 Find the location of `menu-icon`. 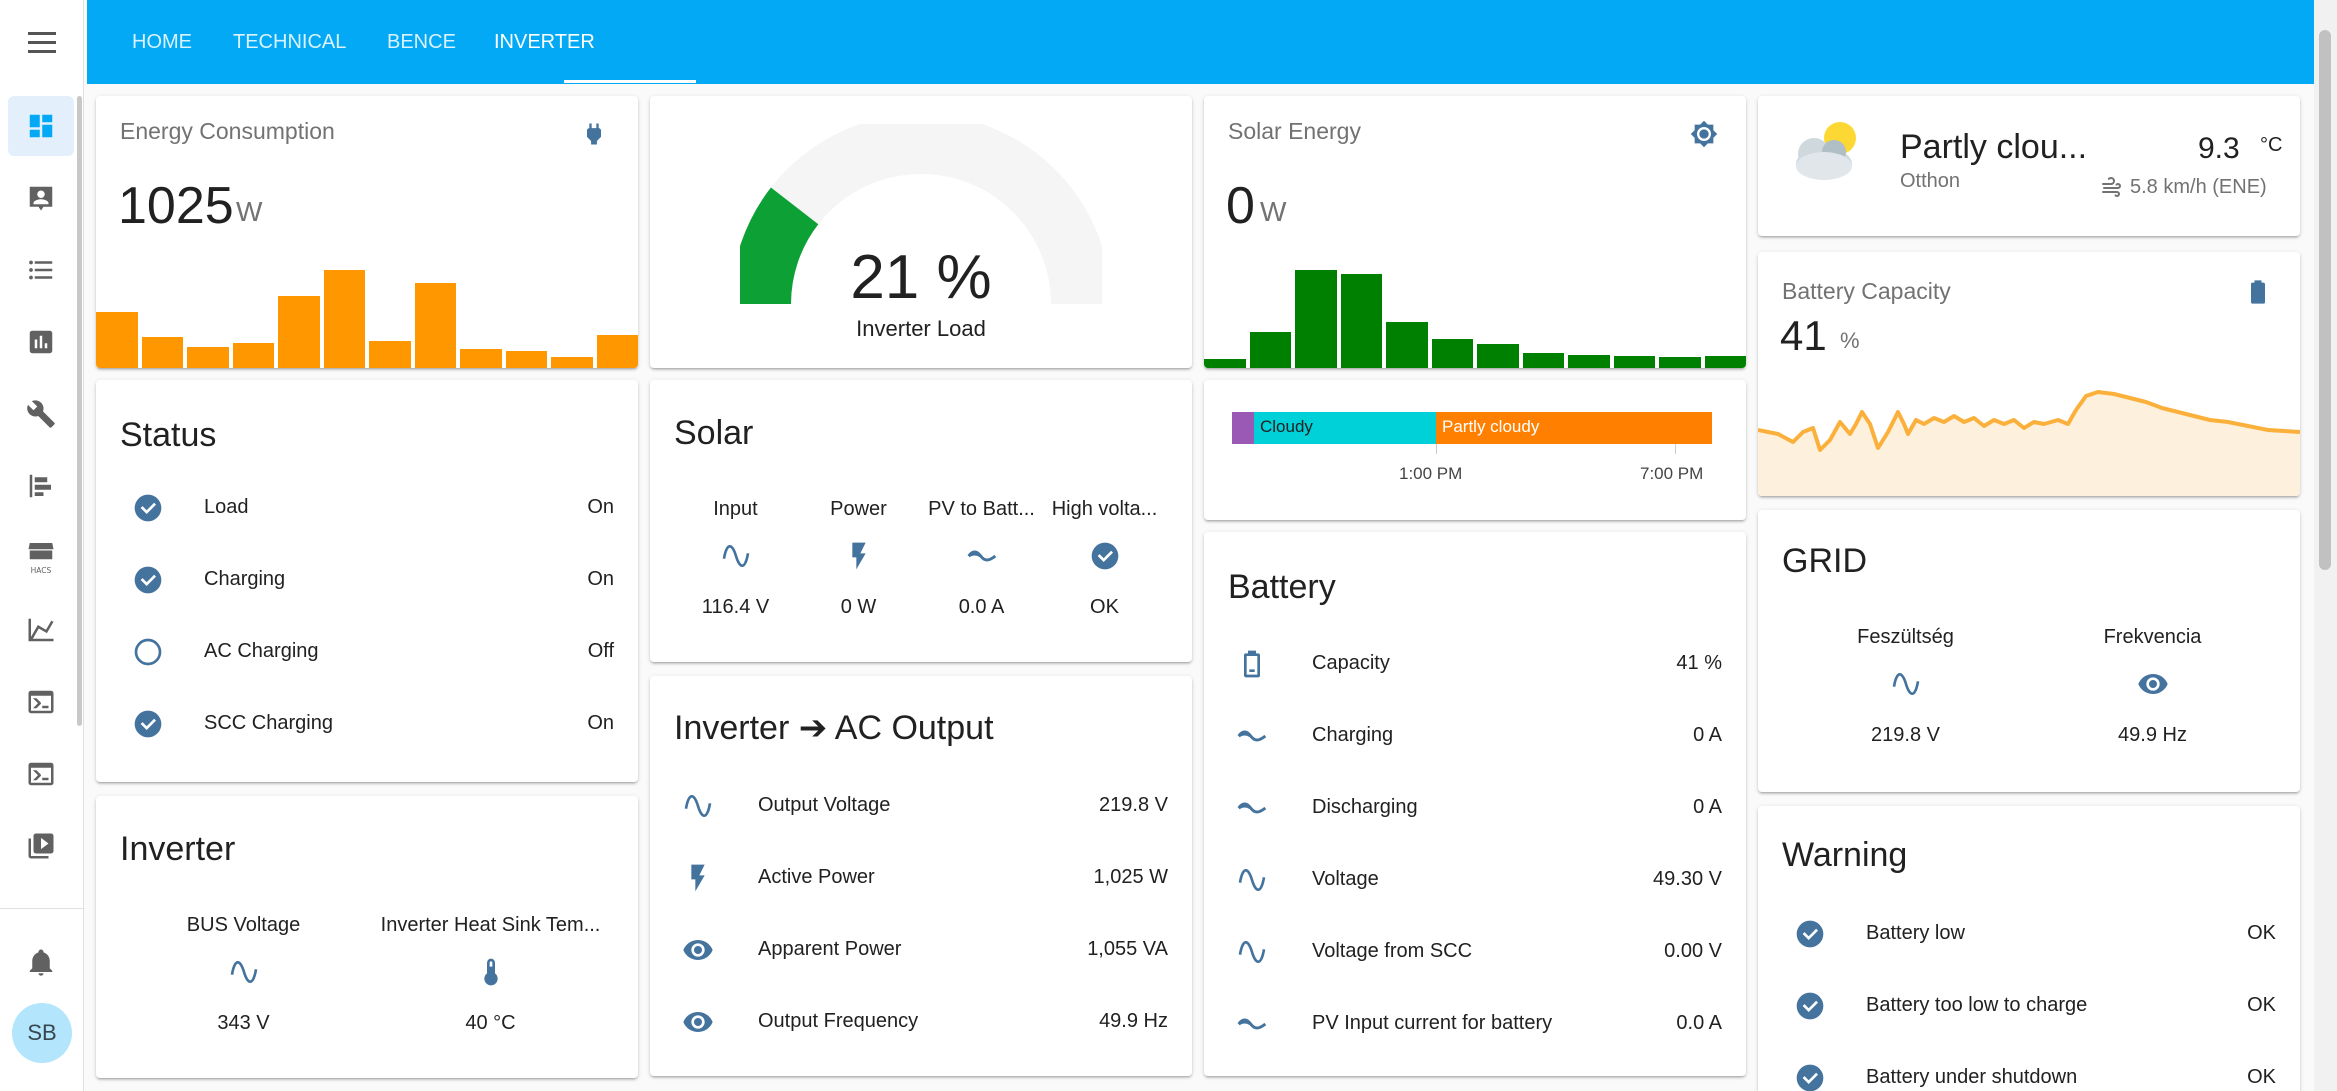

menu-icon is located at coordinates (42, 42).